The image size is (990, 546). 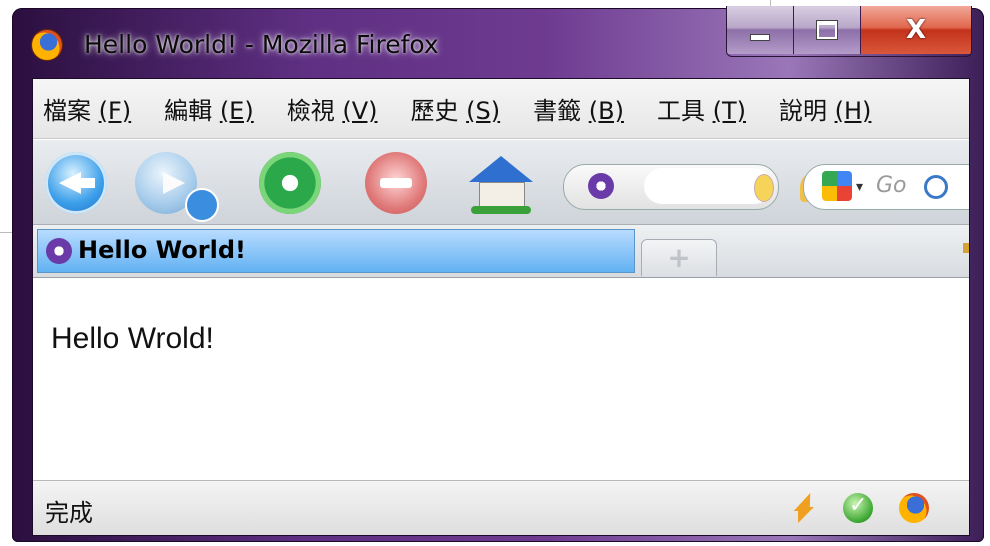 What do you see at coordinates (501, 507) in the screenshot?
I see `status-bar: 完成` at bounding box center [501, 507].